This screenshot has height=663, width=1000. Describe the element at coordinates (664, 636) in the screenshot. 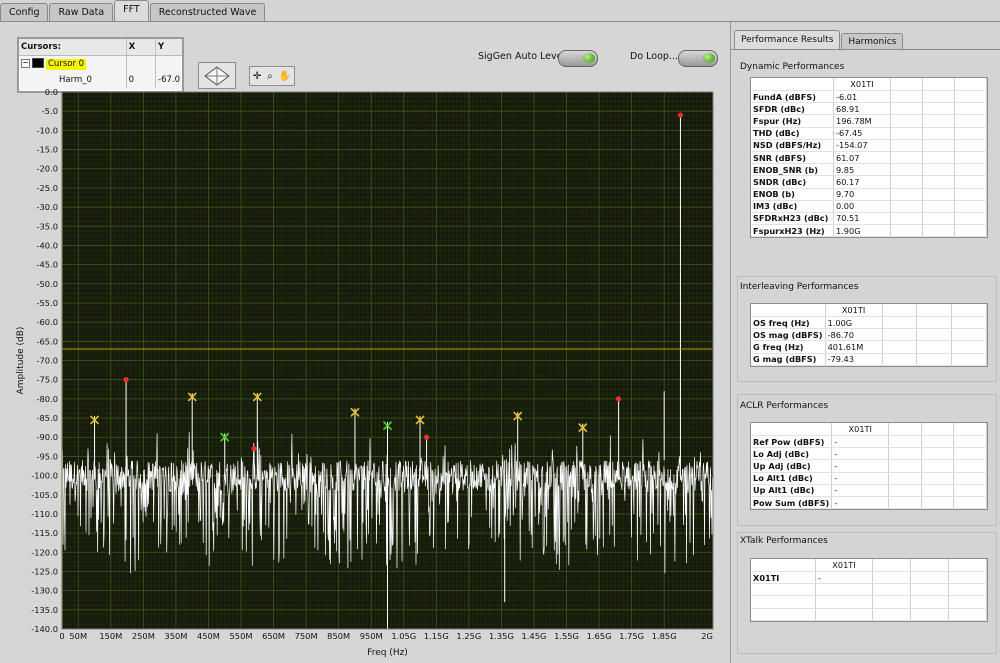

I see `x-tick-label: 1.85G` at that location.